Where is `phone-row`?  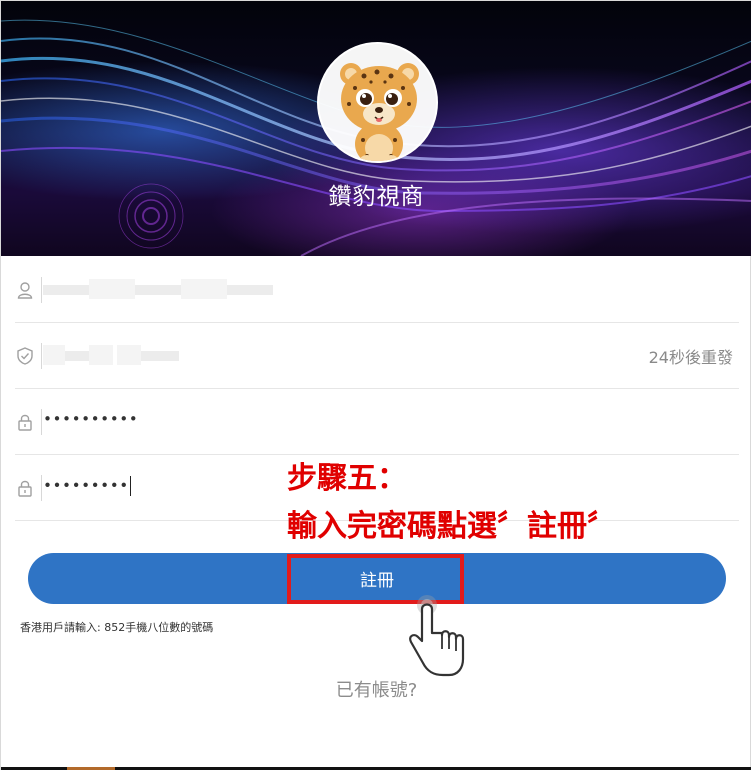
phone-row is located at coordinates (377, 290).